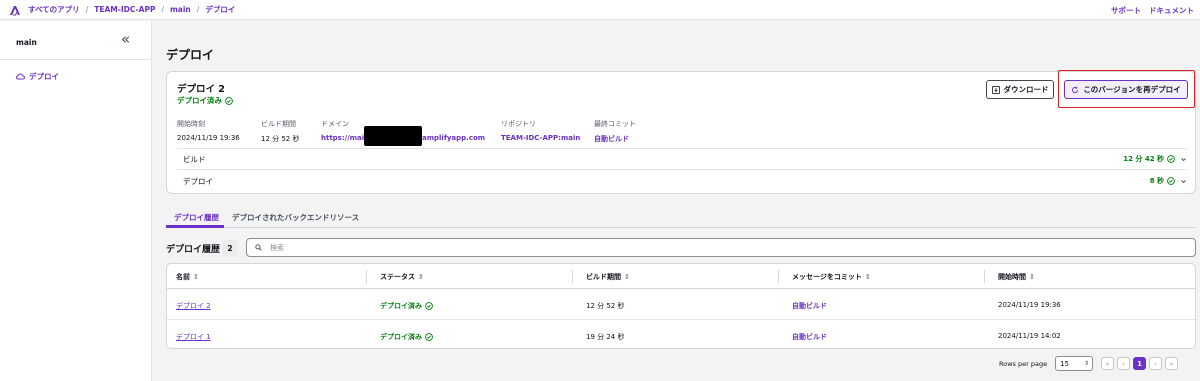  I want to click on history-title: デプロイ履歴, so click(193, 250).